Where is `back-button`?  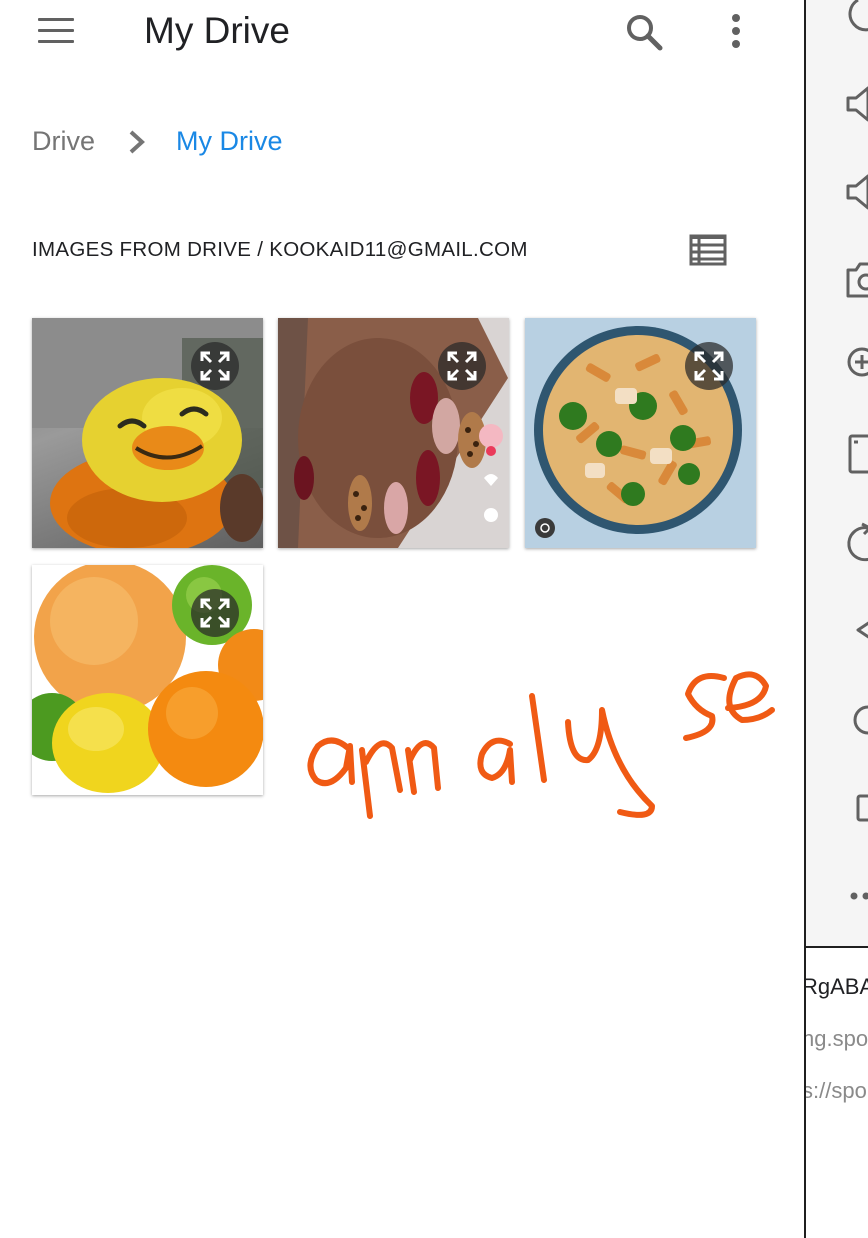 back-button is located at coordinates (857, 630).